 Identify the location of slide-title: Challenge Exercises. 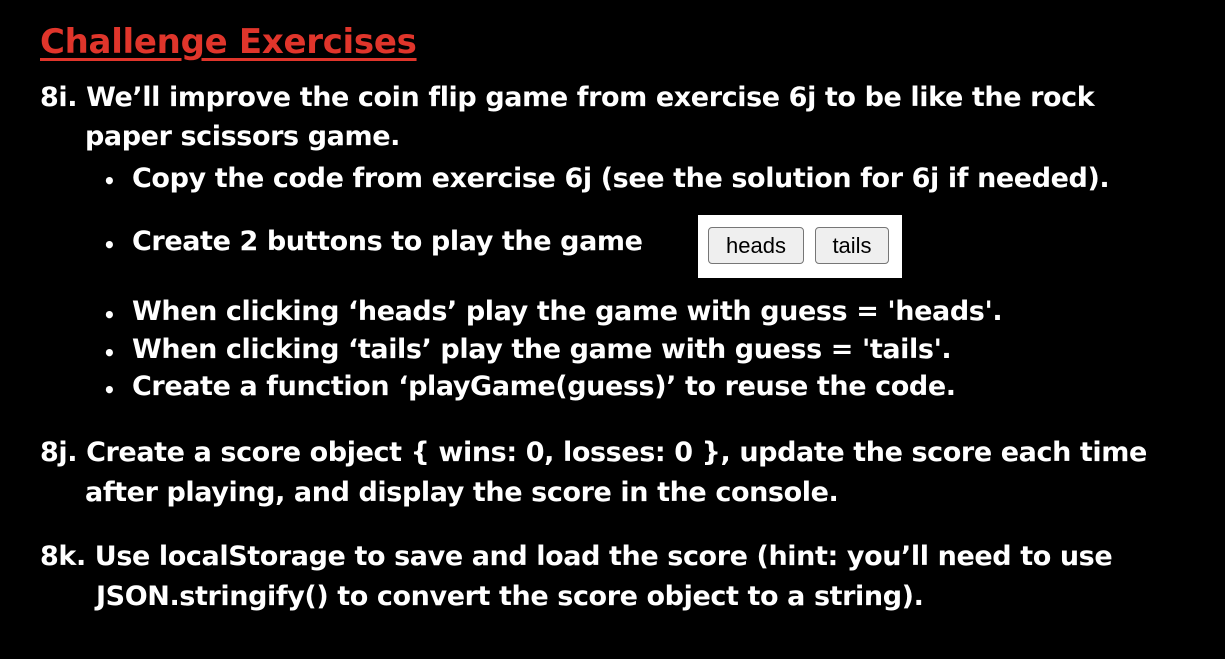
(228, 42).